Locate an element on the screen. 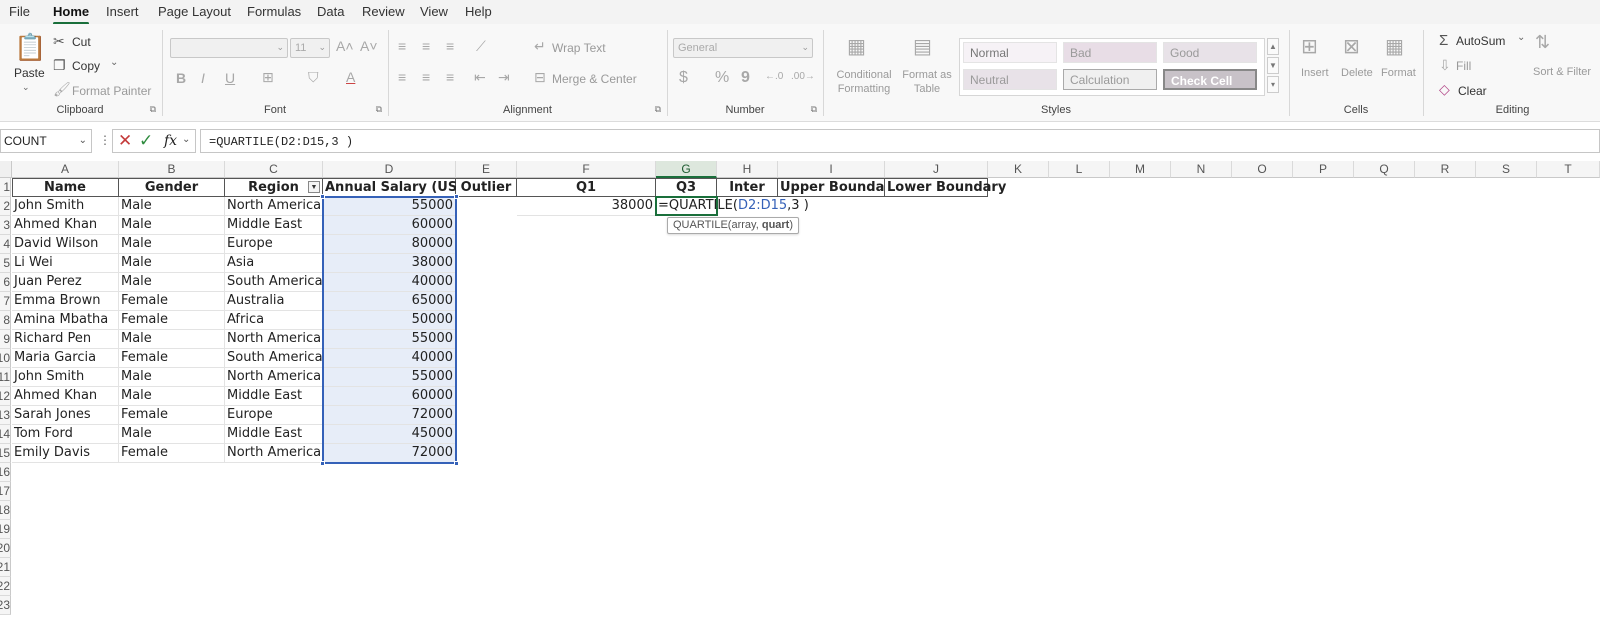 This screenshot has height=637, width=1600. autosum-icon: Σ is located at coordinates (1443, 40).